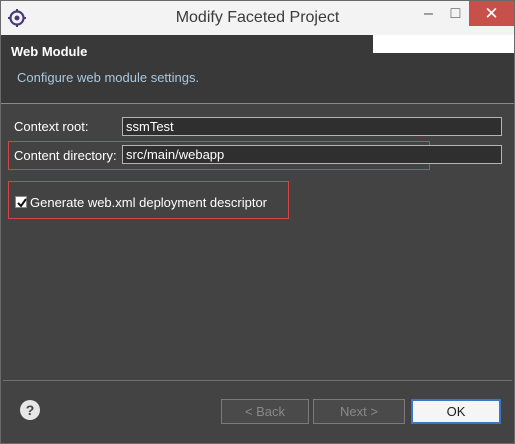  I want to click on page-description: Configure web module settings., so click(108, 77).